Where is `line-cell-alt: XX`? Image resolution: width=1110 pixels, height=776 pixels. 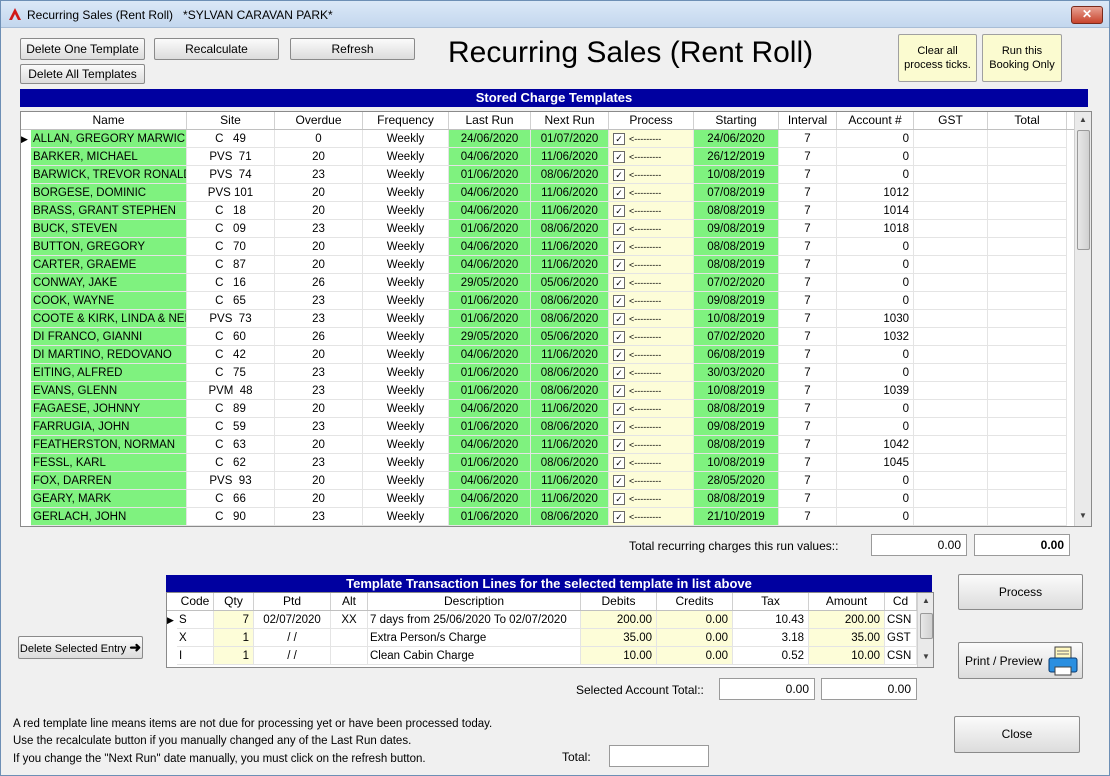
line-cell-alt: XX is located at coordinates (349, 620).